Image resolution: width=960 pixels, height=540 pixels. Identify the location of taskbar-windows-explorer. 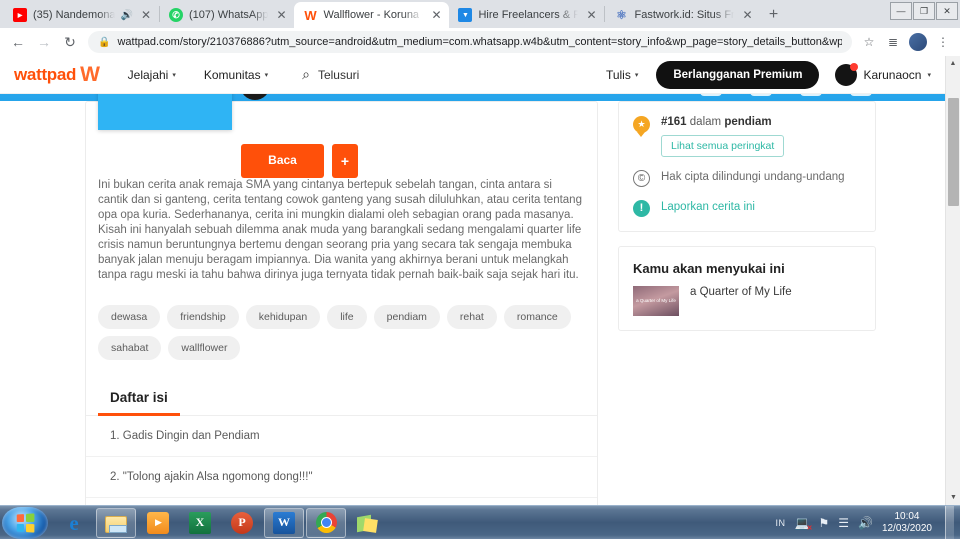
(116, 523).